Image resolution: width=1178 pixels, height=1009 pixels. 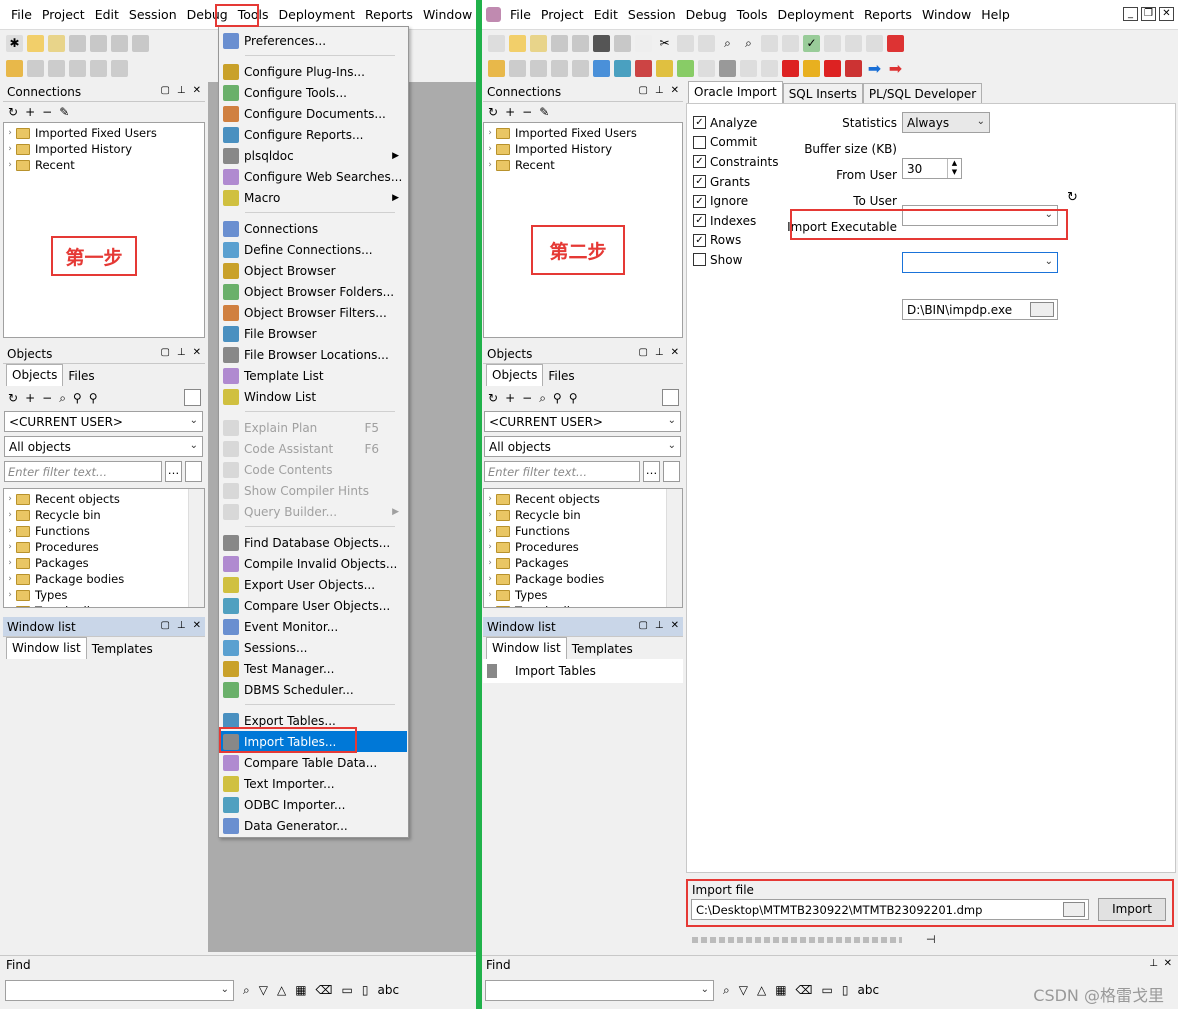 I want to click on close-icon: ✕, so click(x=1168, y=963).